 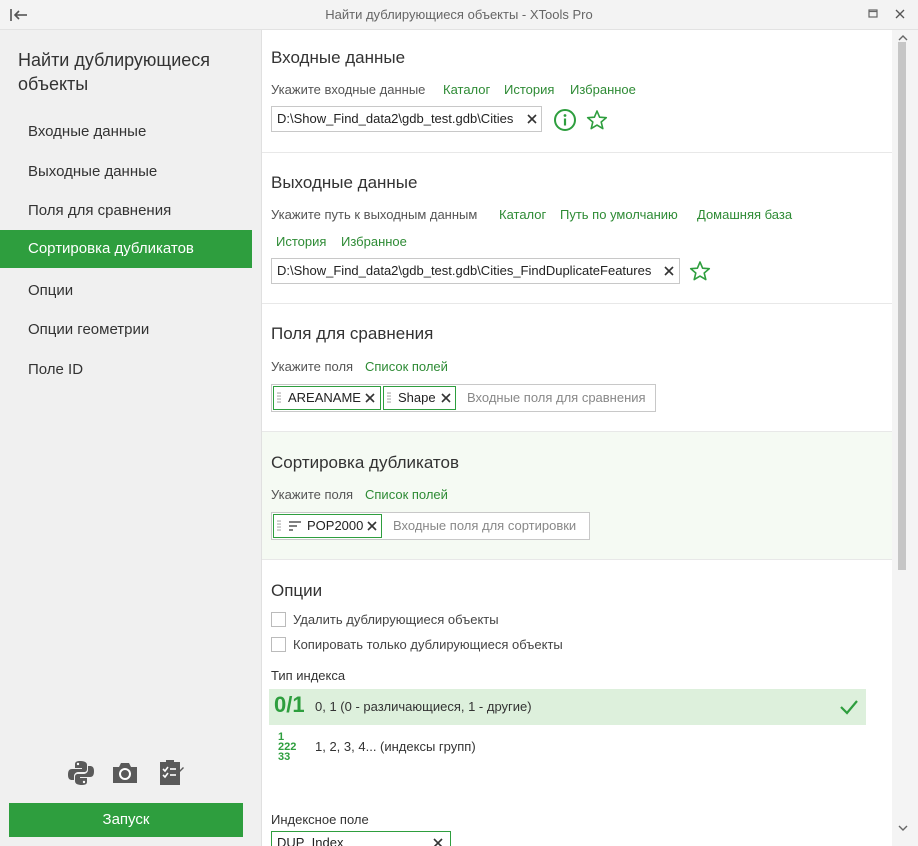 I want to click on restore-icon, so click(x=873, y=14).